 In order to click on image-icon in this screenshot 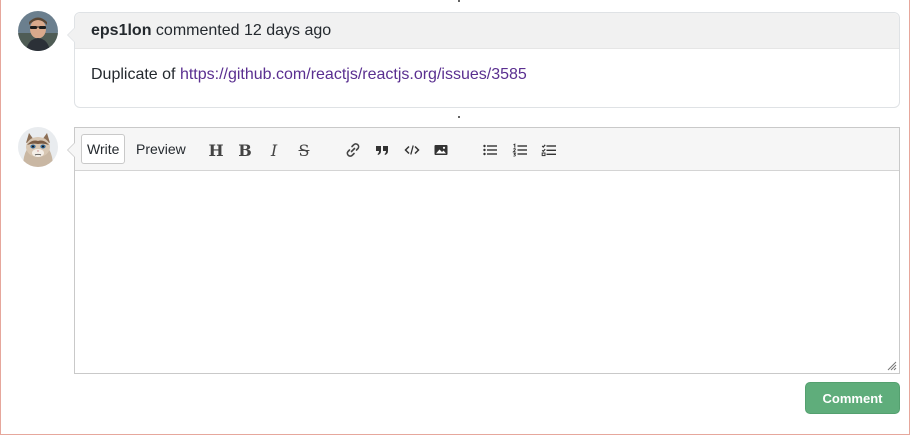, I will do `click(441, 150)`.